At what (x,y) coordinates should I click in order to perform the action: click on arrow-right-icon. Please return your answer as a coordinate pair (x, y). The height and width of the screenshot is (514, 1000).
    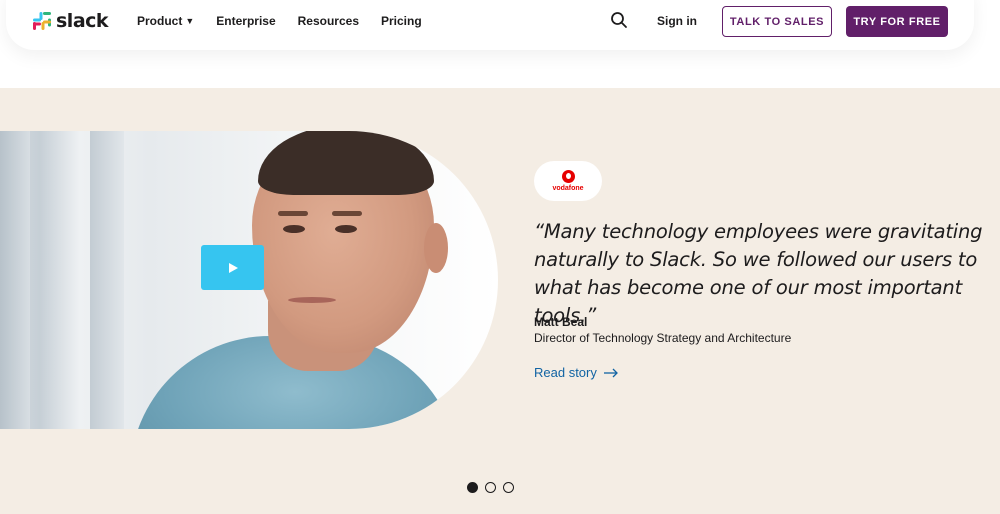
    Looking at the image, I should click on (610, 372).